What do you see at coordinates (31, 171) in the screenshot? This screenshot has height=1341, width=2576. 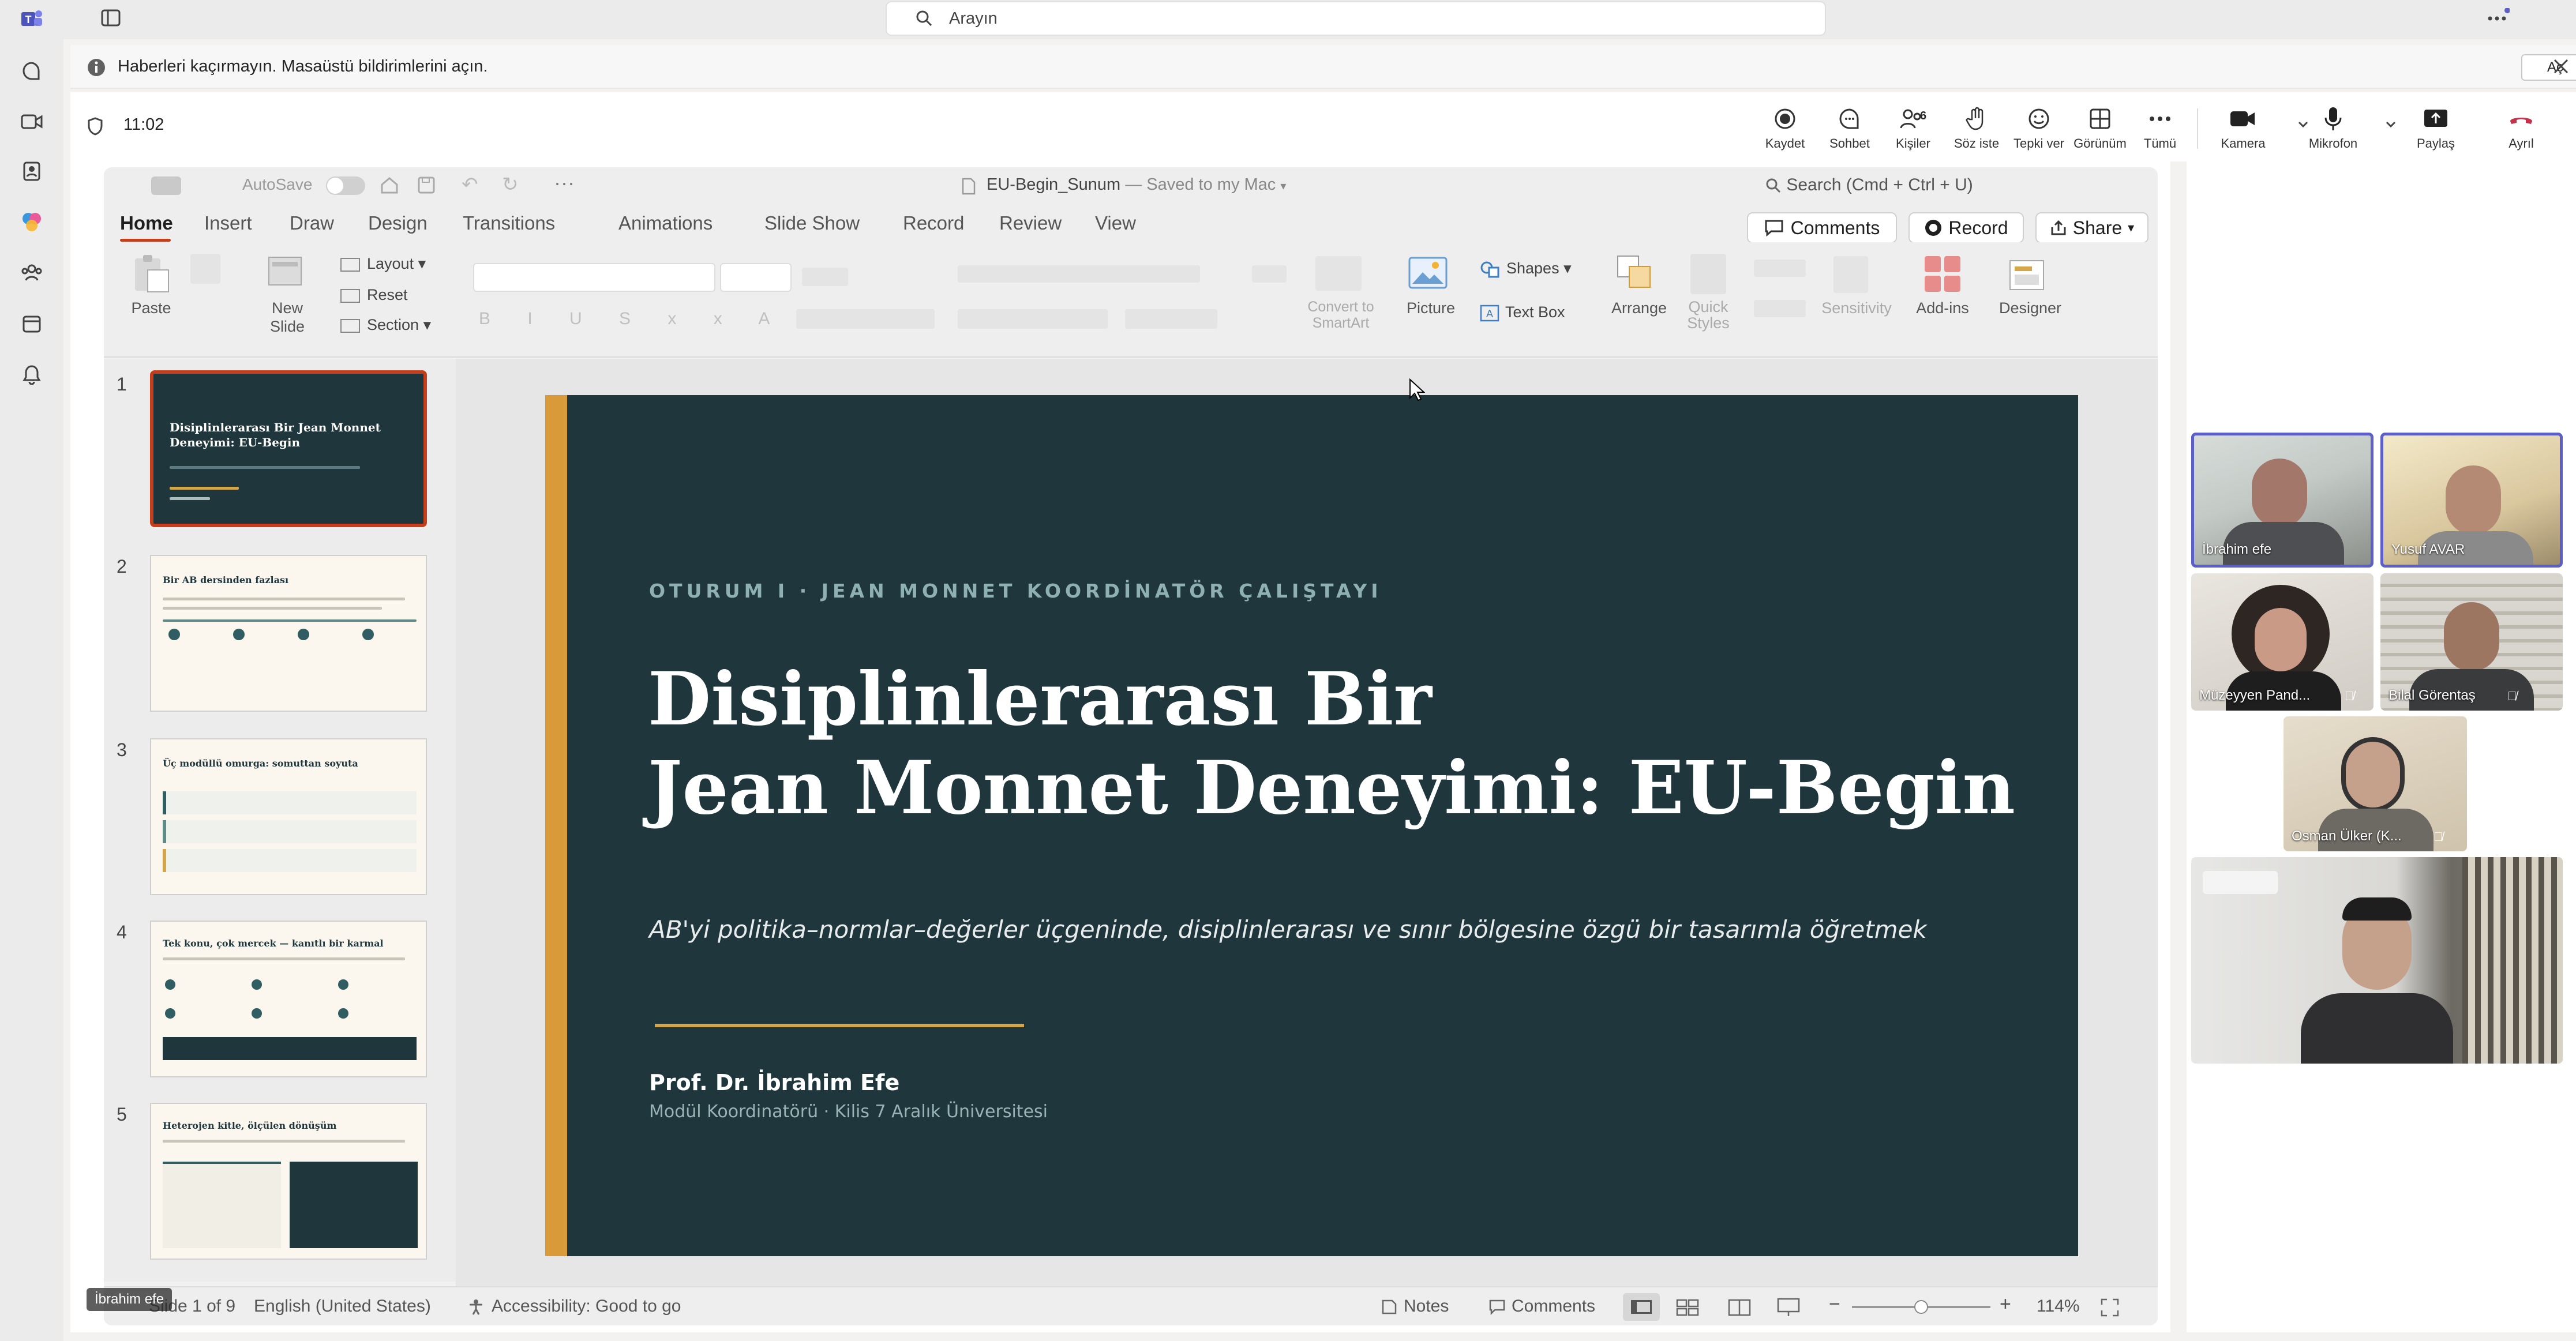 I see `contacts-icon` at bounding box center [31, 171].